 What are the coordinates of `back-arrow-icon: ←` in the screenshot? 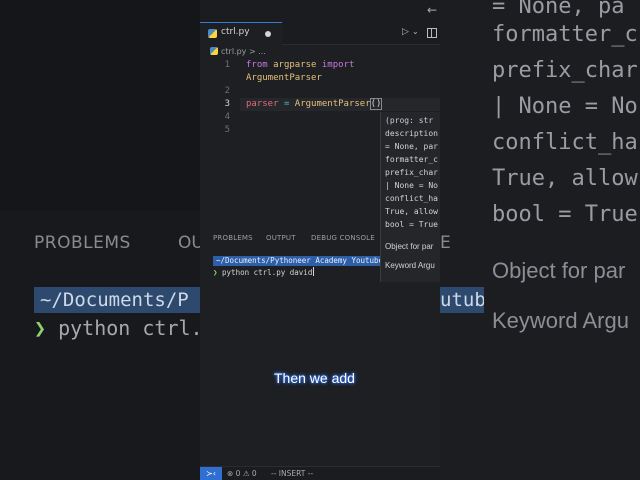 It's located at (432, 10).